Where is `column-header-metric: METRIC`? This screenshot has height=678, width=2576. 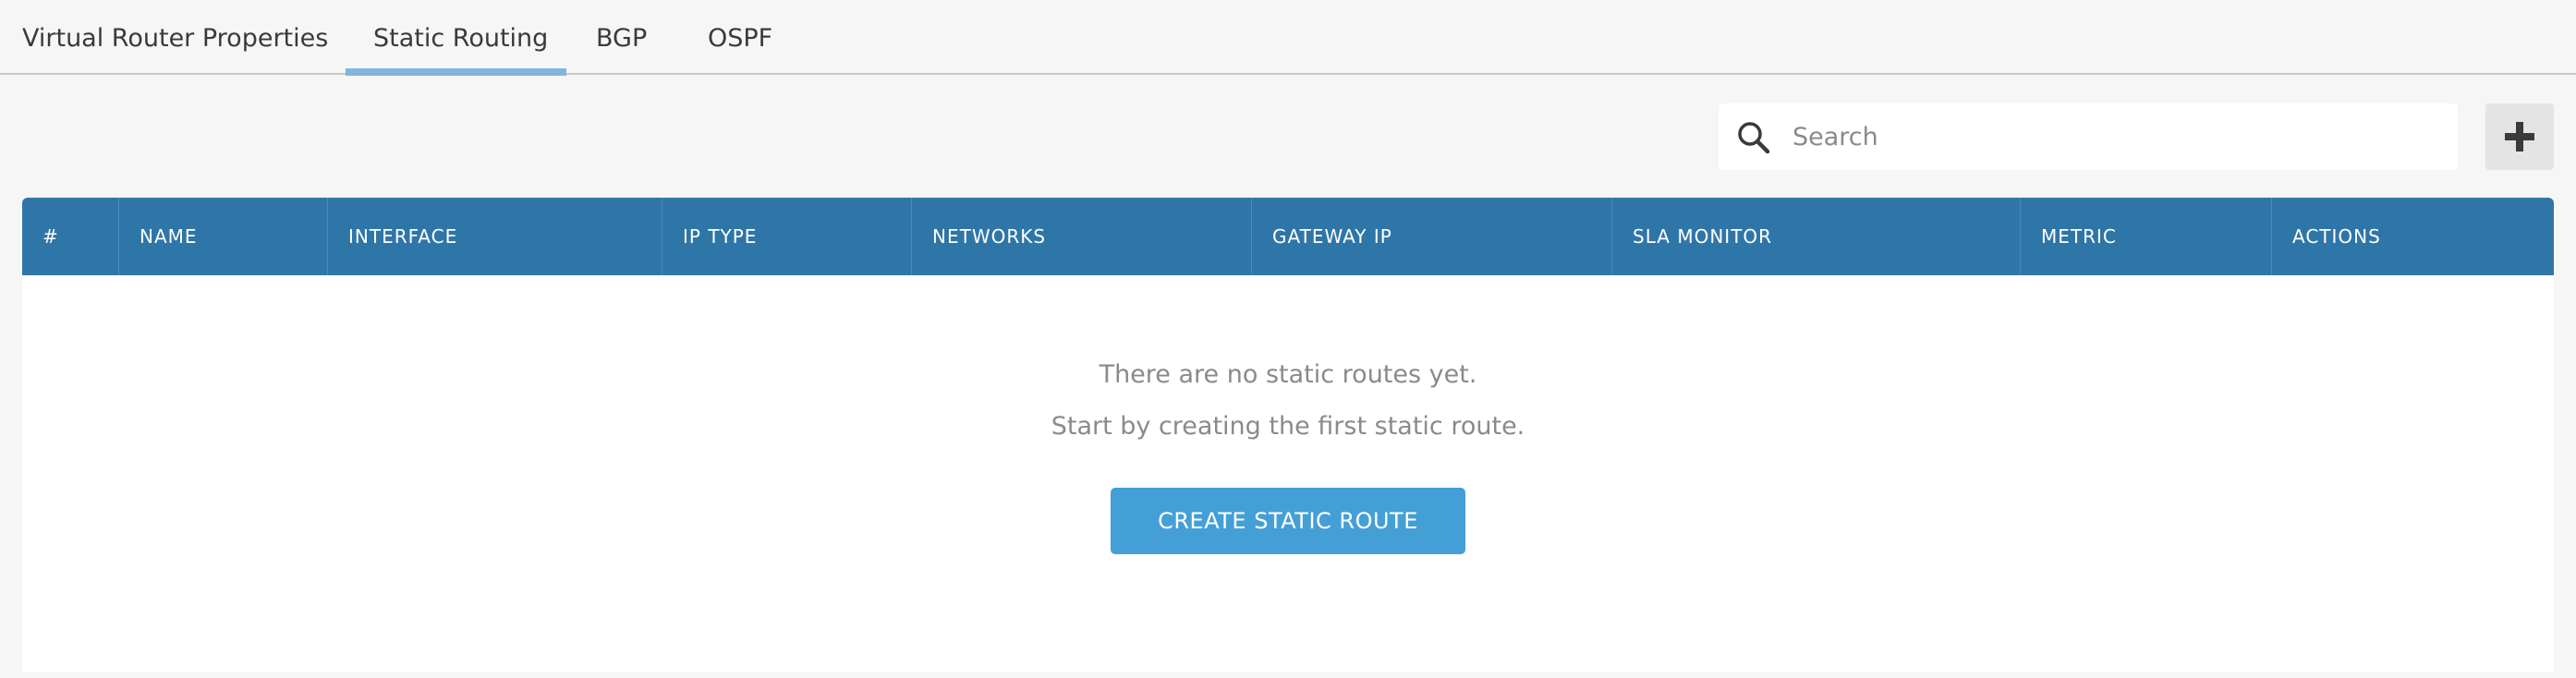 column-header-metric: METRIC is located at coordinates (2145, 236).